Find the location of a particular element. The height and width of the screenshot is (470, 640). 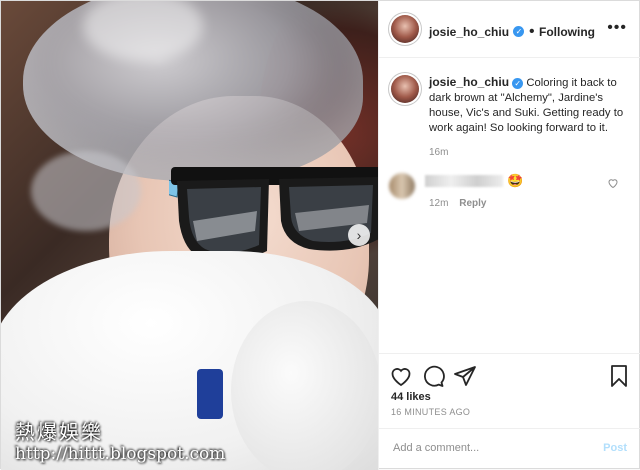

likes-count: 44 likes is located at coordinates (411, 397).